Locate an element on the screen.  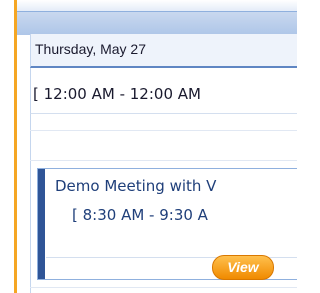
event-color-stripe is located at coordinates (41, 224).